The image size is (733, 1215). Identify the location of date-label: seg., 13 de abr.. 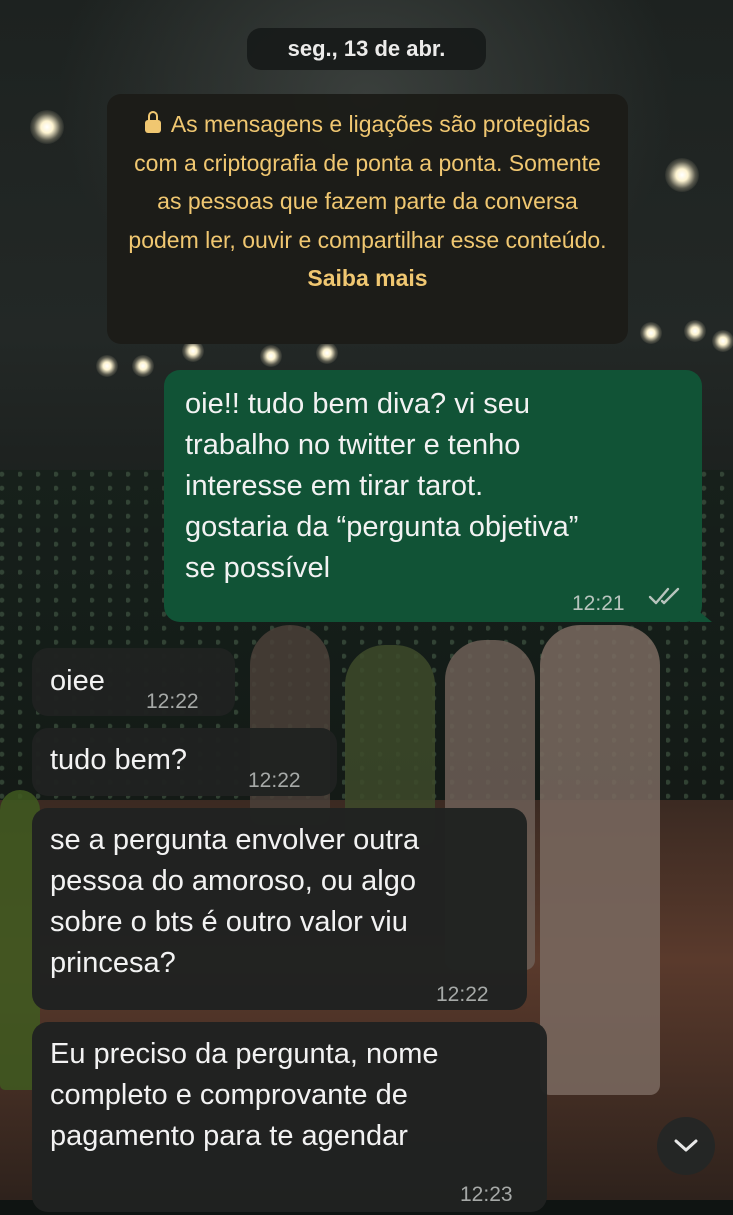
(366, 48).